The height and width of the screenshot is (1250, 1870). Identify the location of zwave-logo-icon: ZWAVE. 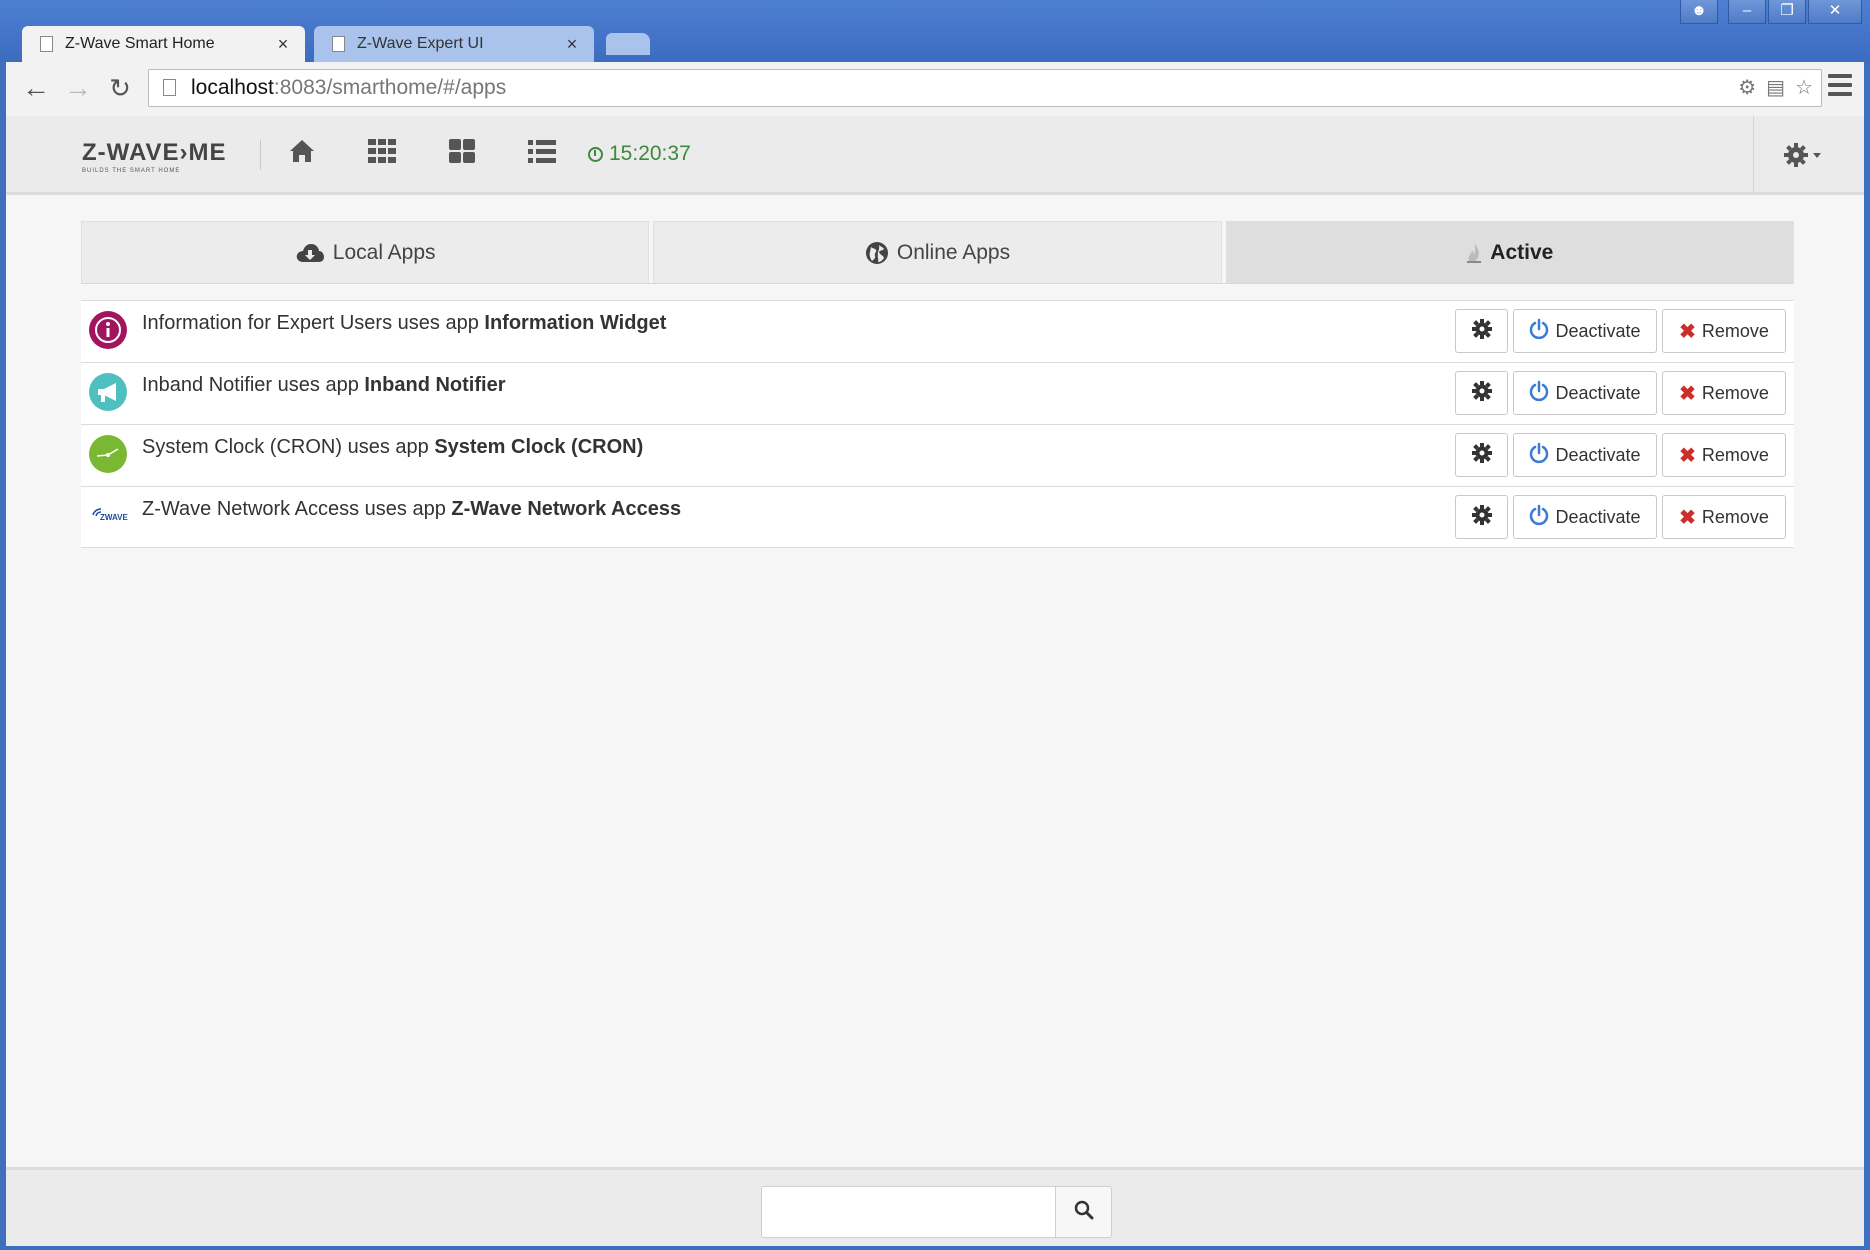
(109, 516).